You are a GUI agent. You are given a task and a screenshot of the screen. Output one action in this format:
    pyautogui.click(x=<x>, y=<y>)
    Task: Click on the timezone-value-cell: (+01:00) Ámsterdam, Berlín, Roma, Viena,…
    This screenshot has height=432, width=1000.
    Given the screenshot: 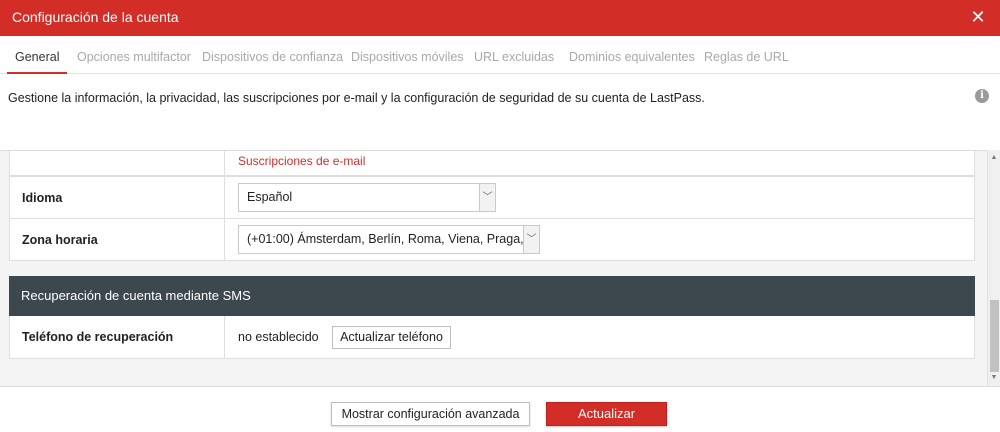 What is the action you would take?
    pyautogui.click(x=600, y=239)
    